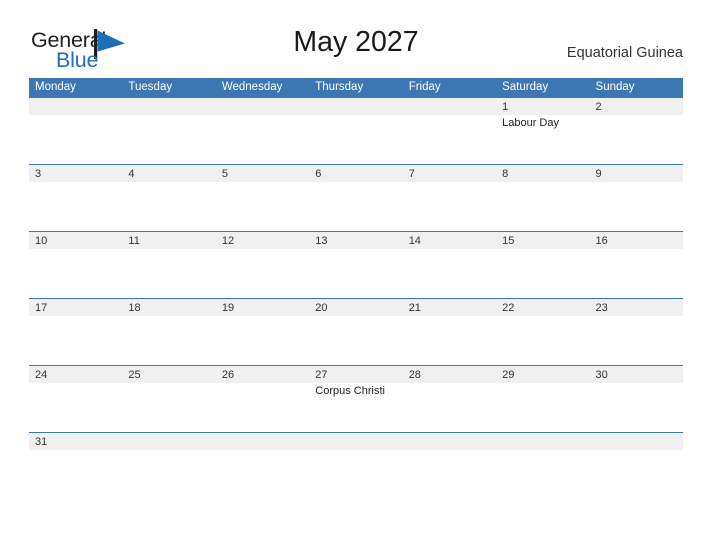 This screenshot has width=712, height=550. I want to click on day-cell: 27 Corpus Christi, so click(355, 382).